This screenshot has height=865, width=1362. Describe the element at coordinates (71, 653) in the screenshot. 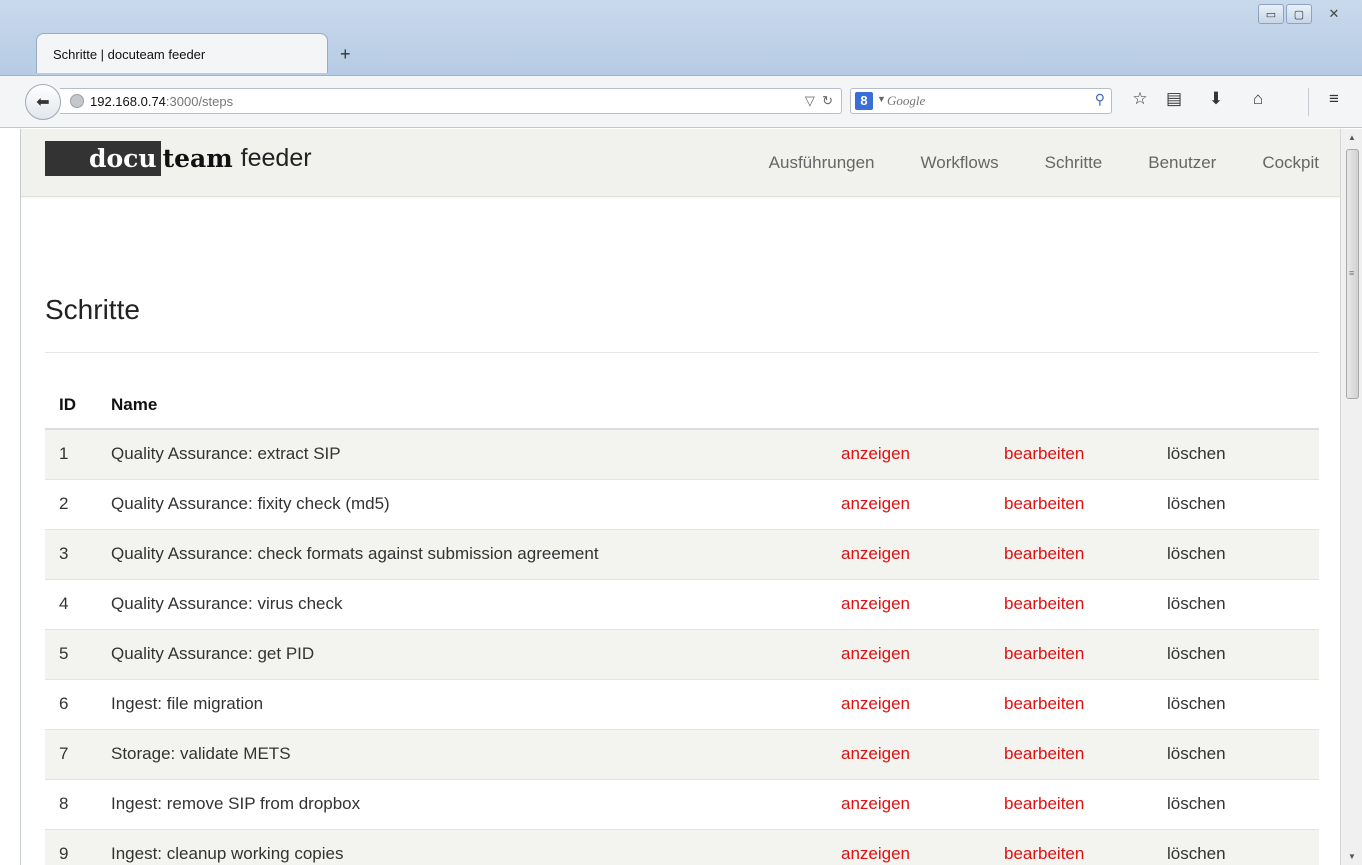

I see `row-id: 5` at that location.